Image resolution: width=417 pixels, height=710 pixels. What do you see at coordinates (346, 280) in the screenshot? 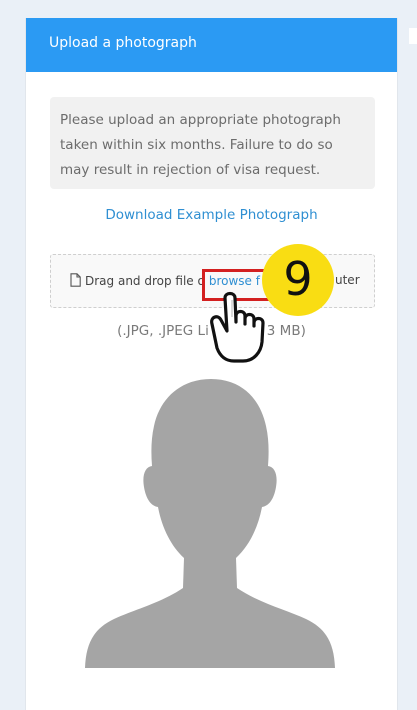
I see `dropzone-prompt-end: uter` at bounding box center [346, 280].